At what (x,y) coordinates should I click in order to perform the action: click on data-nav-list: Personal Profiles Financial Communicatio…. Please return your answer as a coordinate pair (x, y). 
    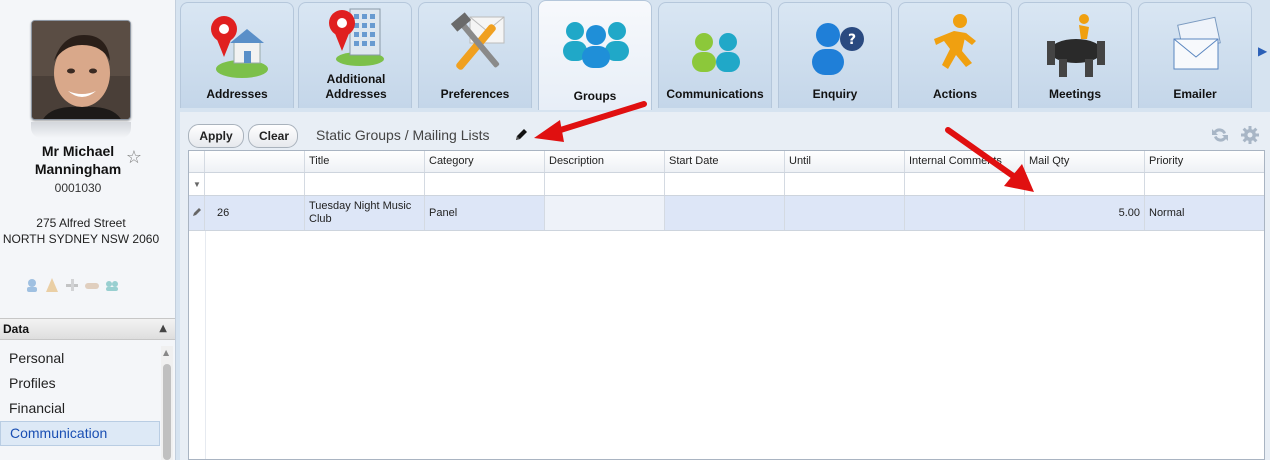
    Looking at the image, I should click on (80, 396).